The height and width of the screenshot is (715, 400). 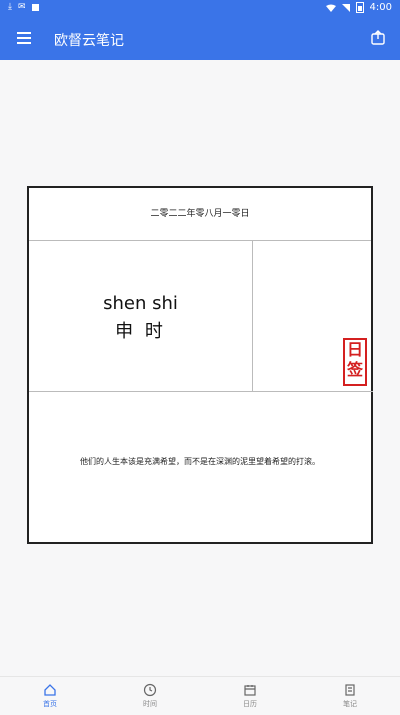 What do you see at coordinates (150, 690) in the screenshot?
I see `clock-icon` at bounding box center [150, 690].